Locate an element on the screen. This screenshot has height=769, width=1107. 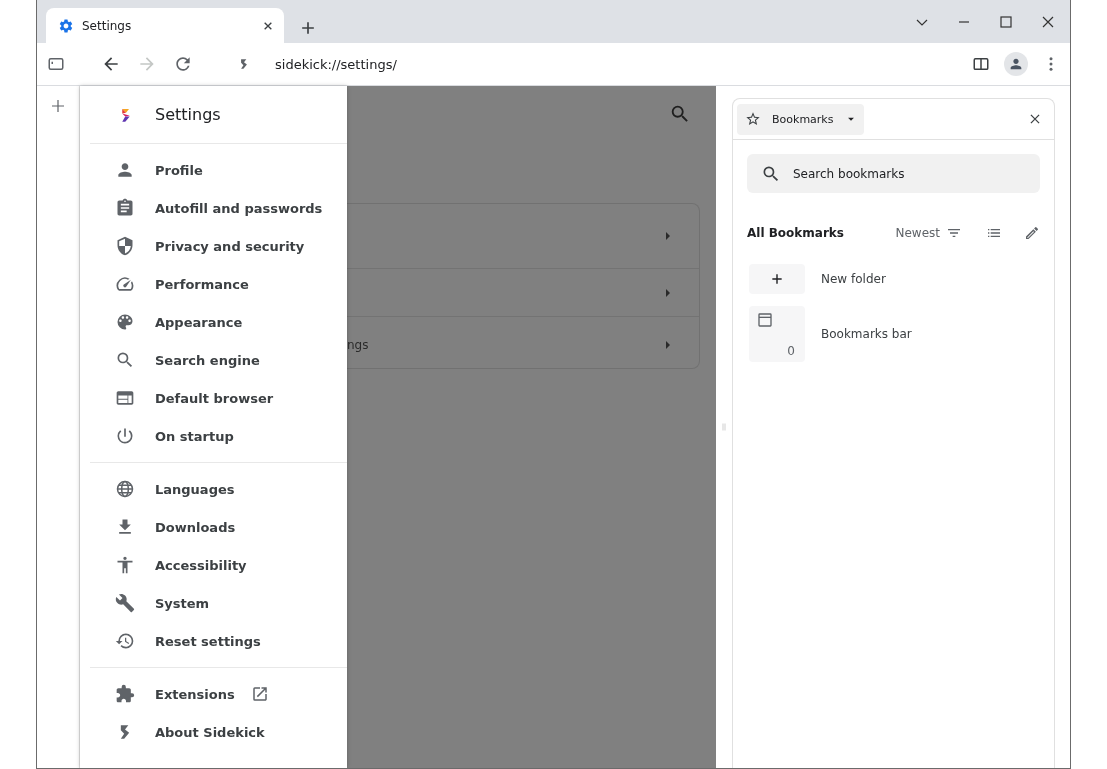
menu-item: Reset settings is located at coordinates (218, 641).